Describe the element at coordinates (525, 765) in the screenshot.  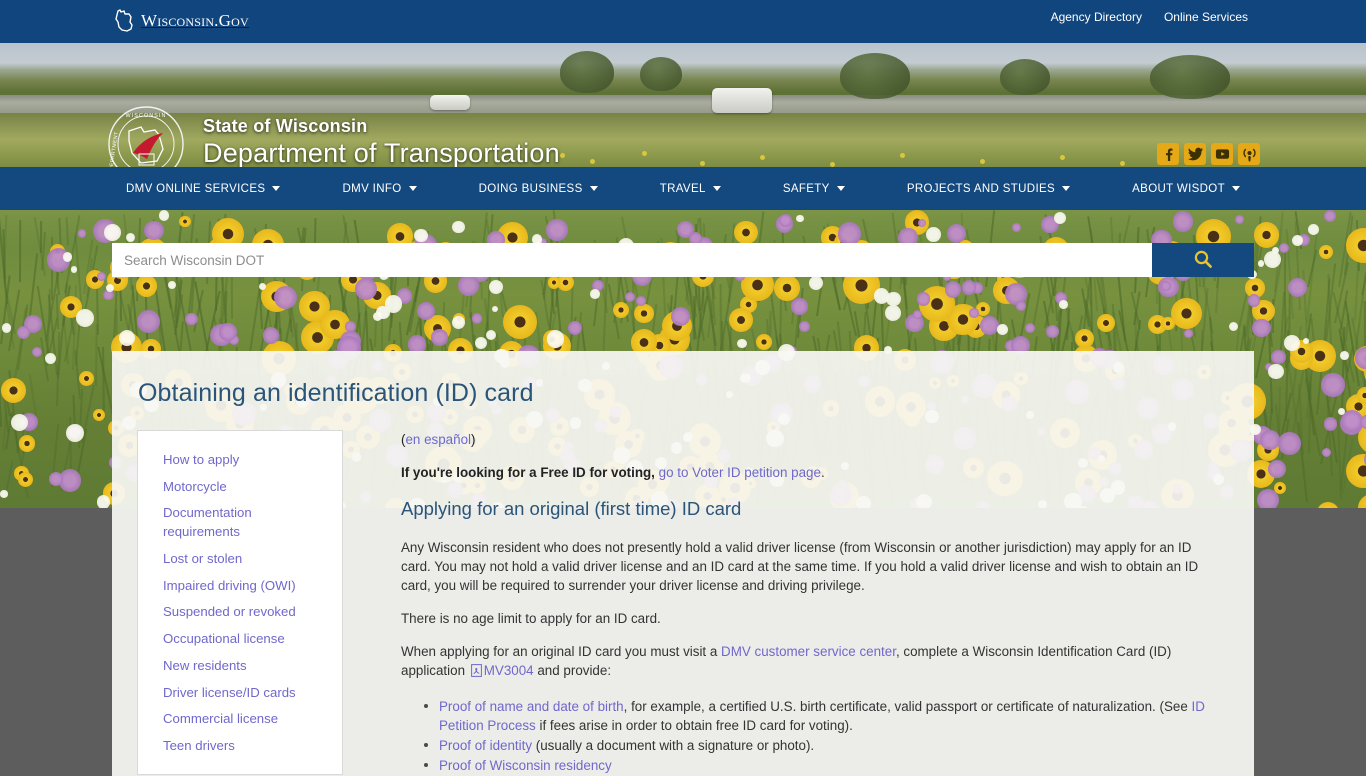
I see `proof-of-wisconsin-residency-link: Proof of Wisconsin residency` at that location.